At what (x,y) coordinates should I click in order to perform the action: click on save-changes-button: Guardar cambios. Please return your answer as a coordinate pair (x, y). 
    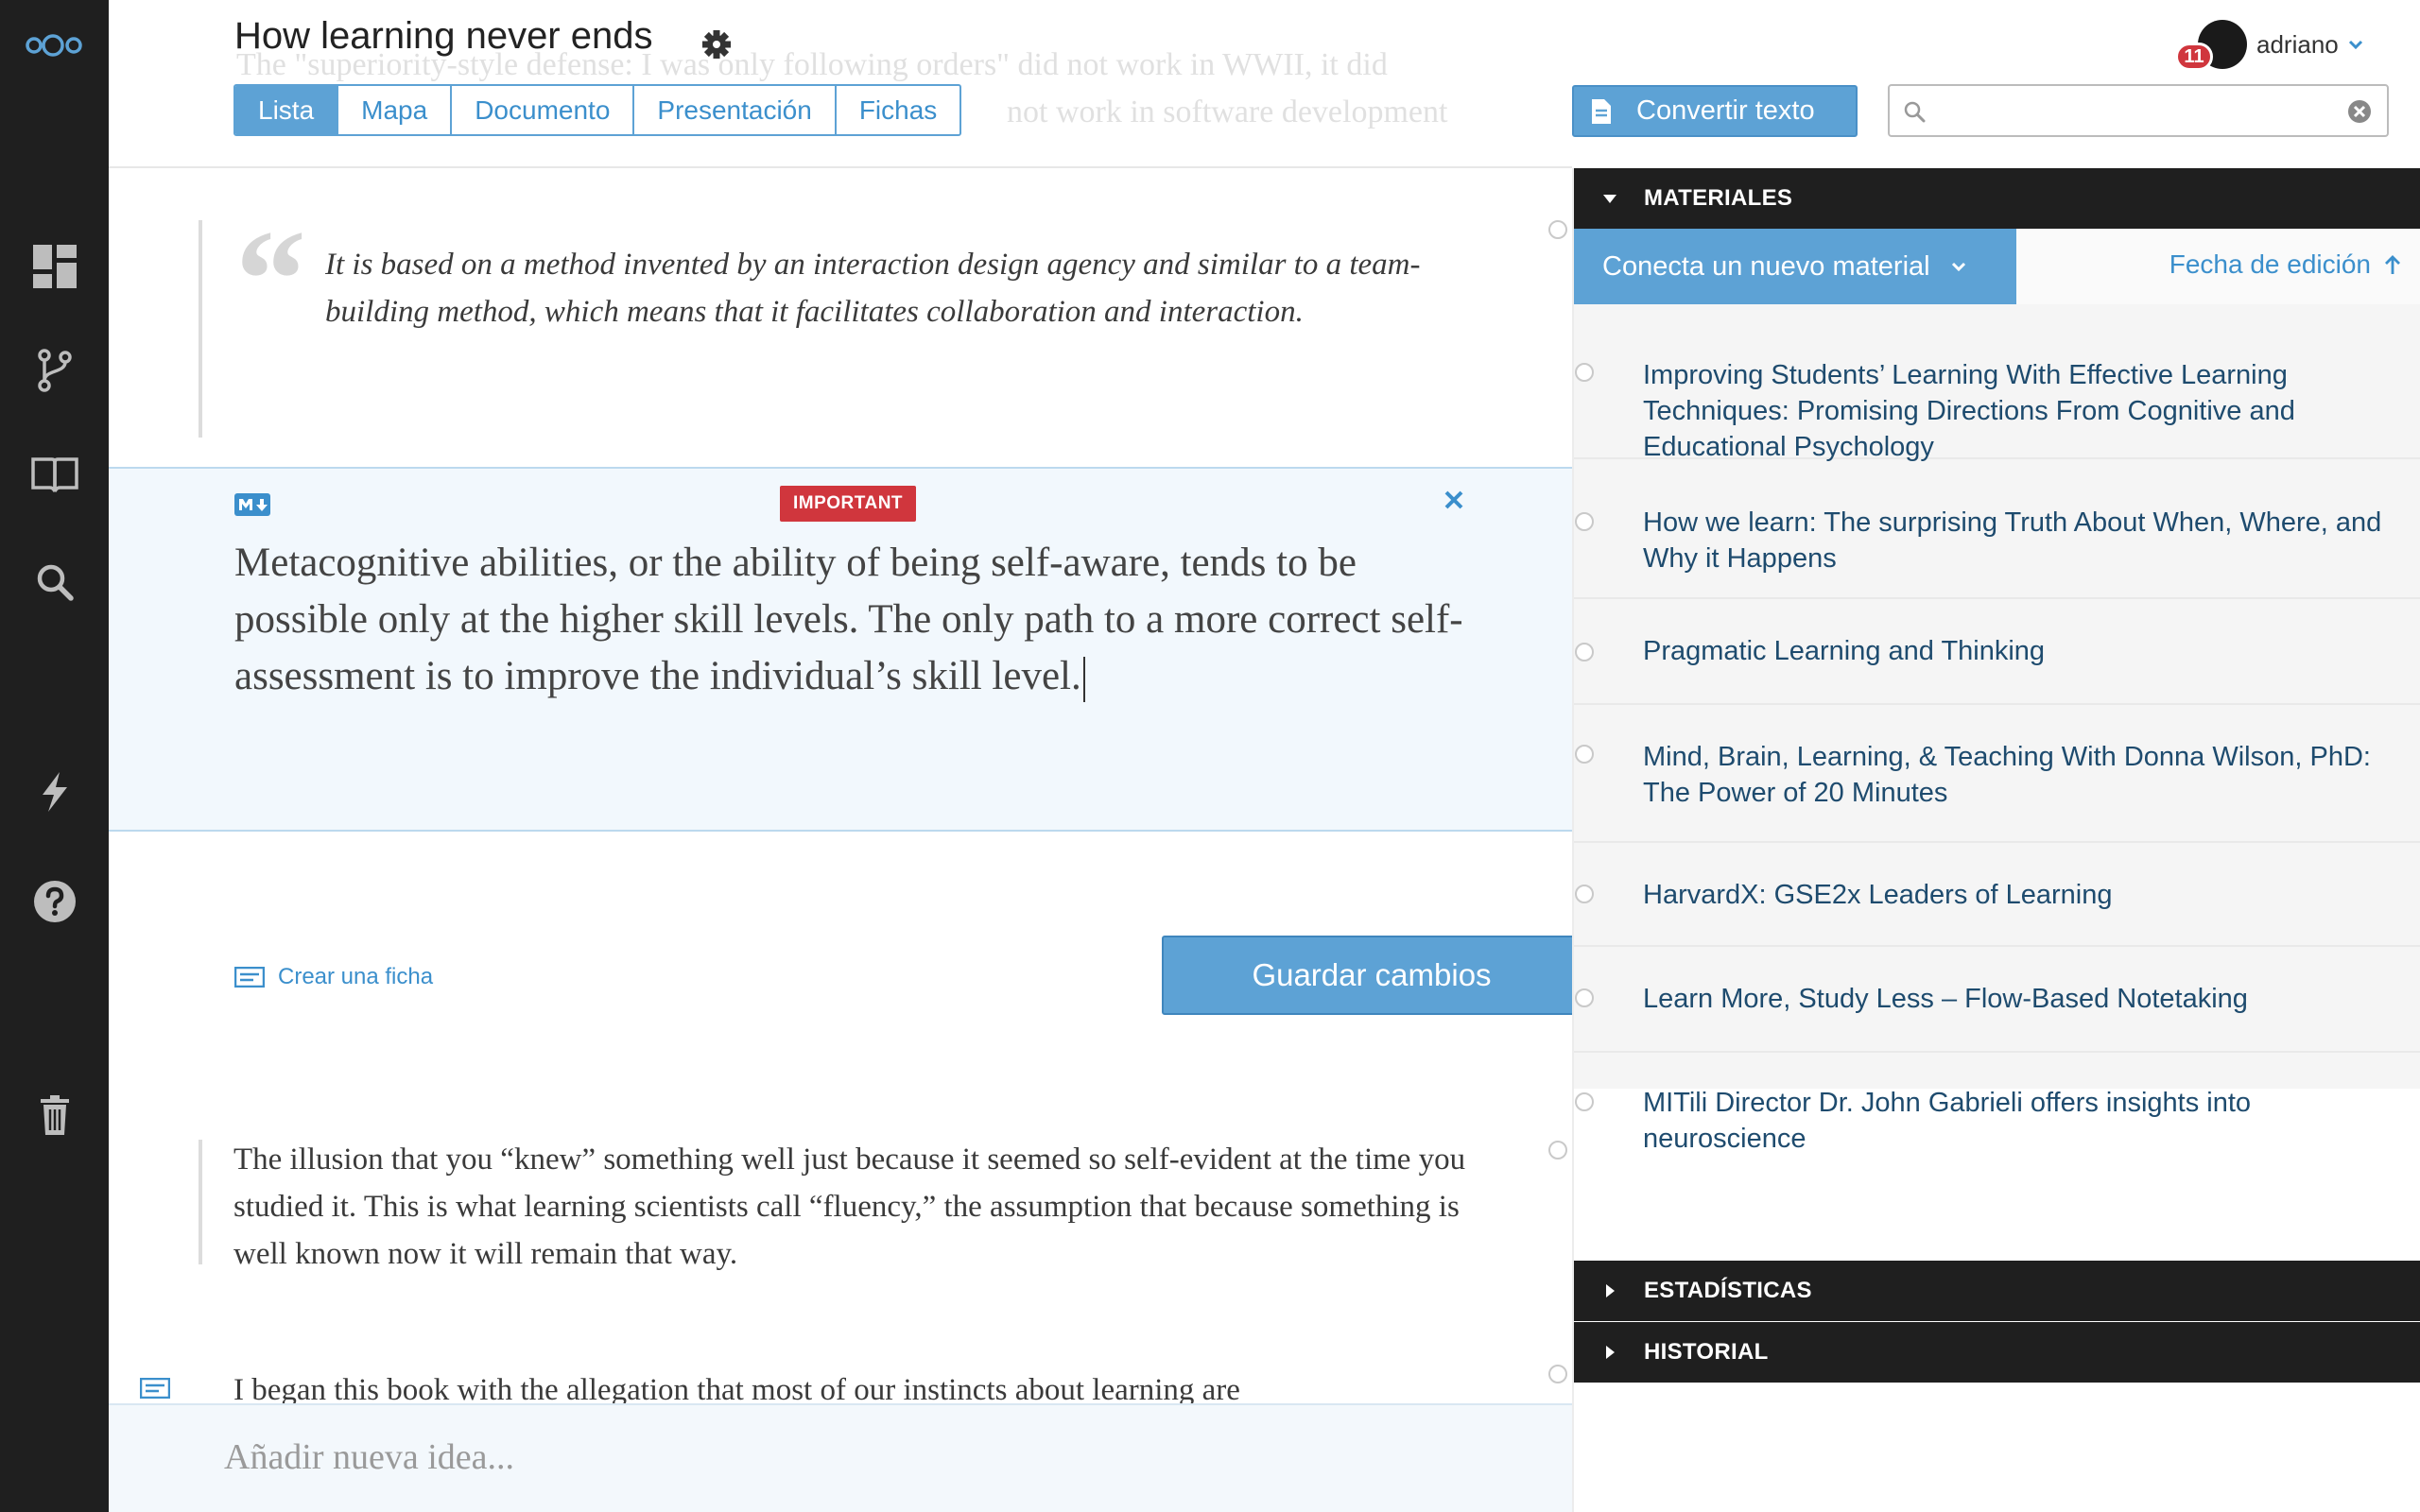
    Looking at the image, I should click on (1367, 975).